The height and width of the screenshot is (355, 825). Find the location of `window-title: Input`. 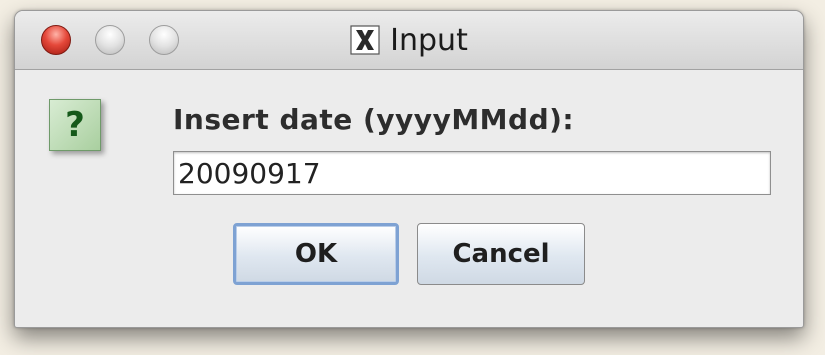

window-title: Input is located at coordinates (429, 40).